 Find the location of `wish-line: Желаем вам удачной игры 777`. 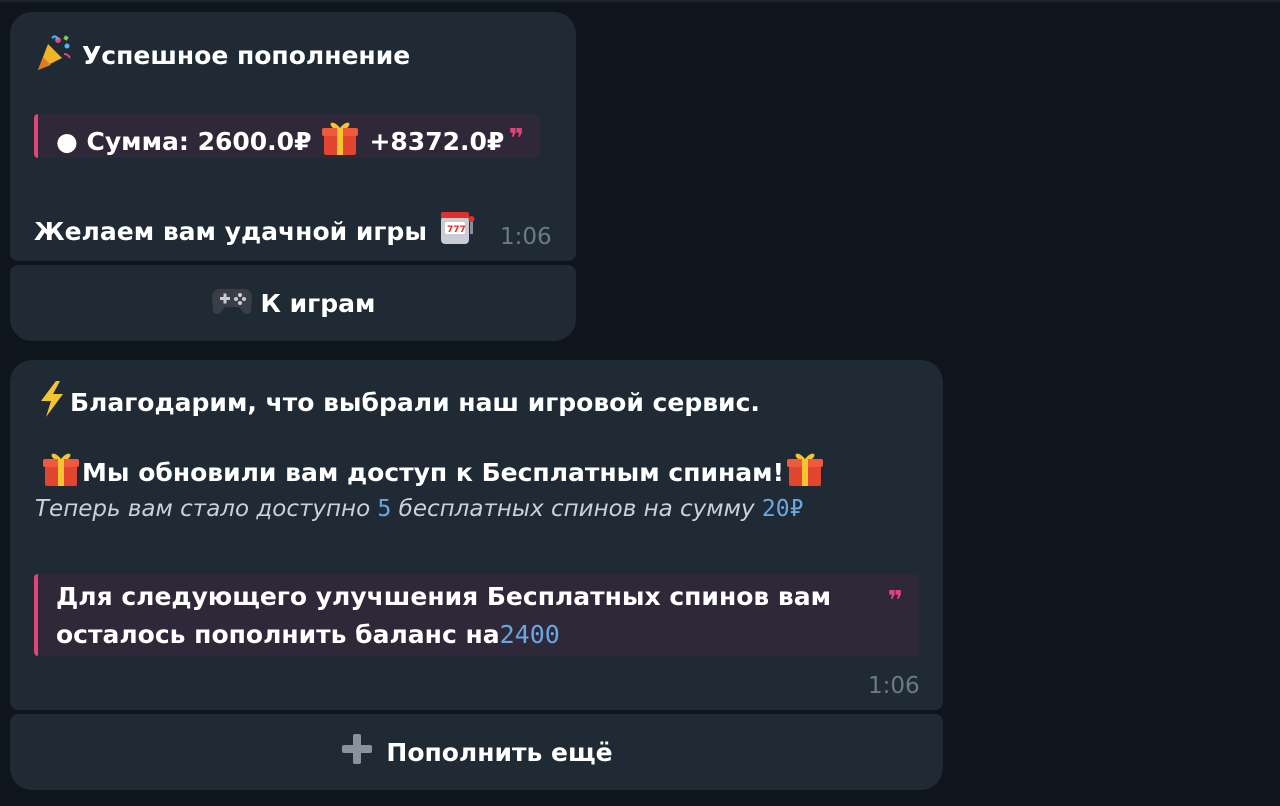

wish-line: Желаем вам удачной игры 777 is located at coordinates (259, 231).